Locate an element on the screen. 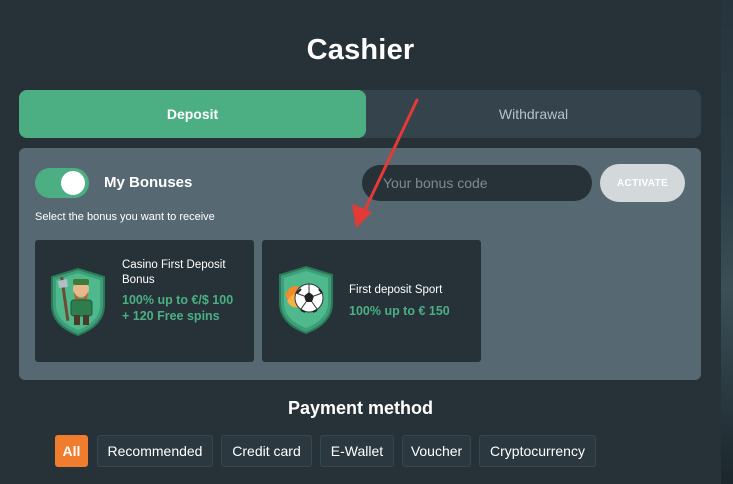  lumberjack-shield-icon is located at coordinates (78, 302).